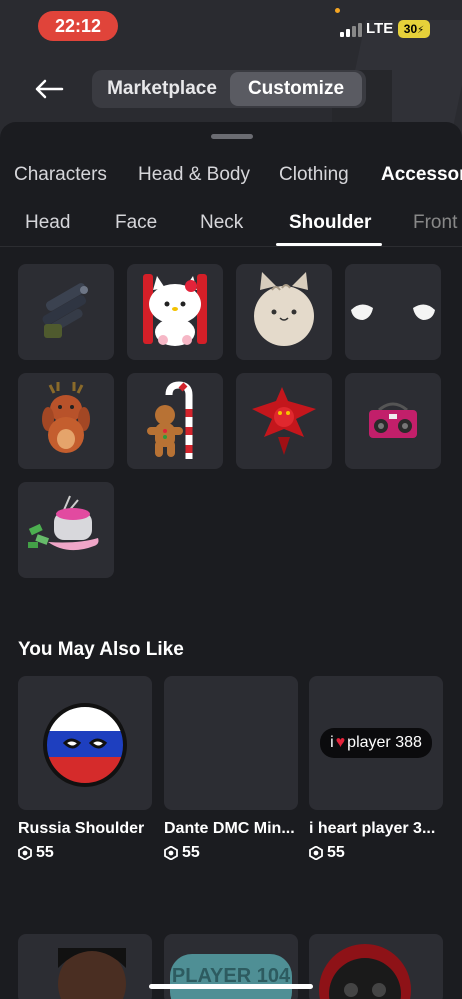 This screenshot has height=999, width=462. Describe the element at coordinates (47, 223) in the screenshot. I see `subtab-head: Head` at that location.